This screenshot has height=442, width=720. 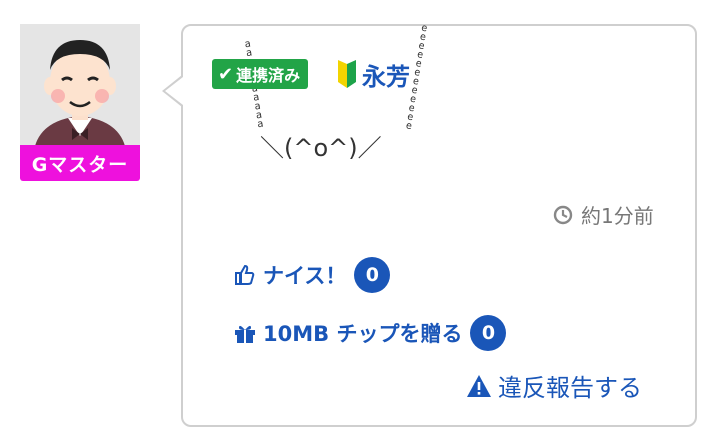 I want to click on person-avatar-icon, so click(x=80, y=87).